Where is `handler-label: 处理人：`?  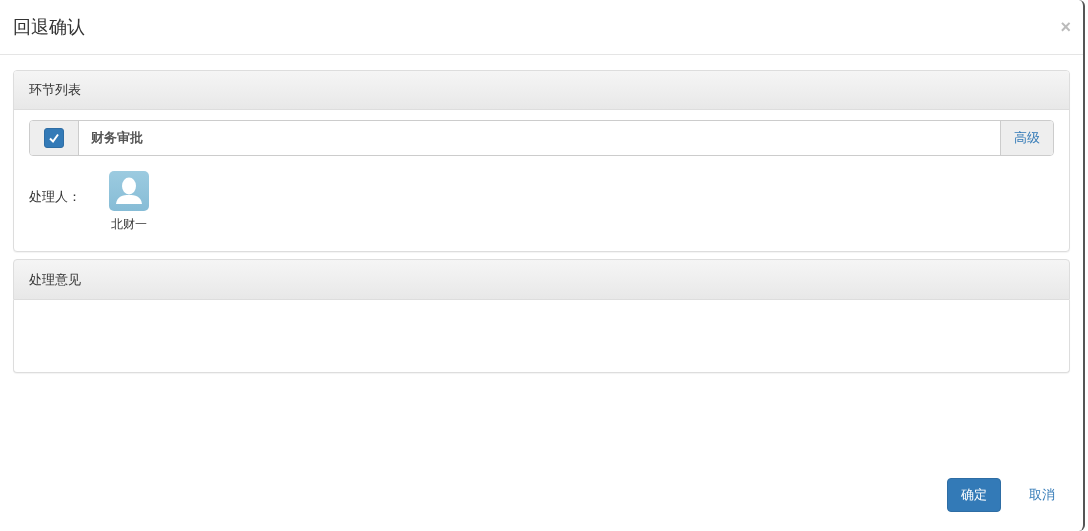
handler-label: 处理人： is located at coordinates (55, 197).